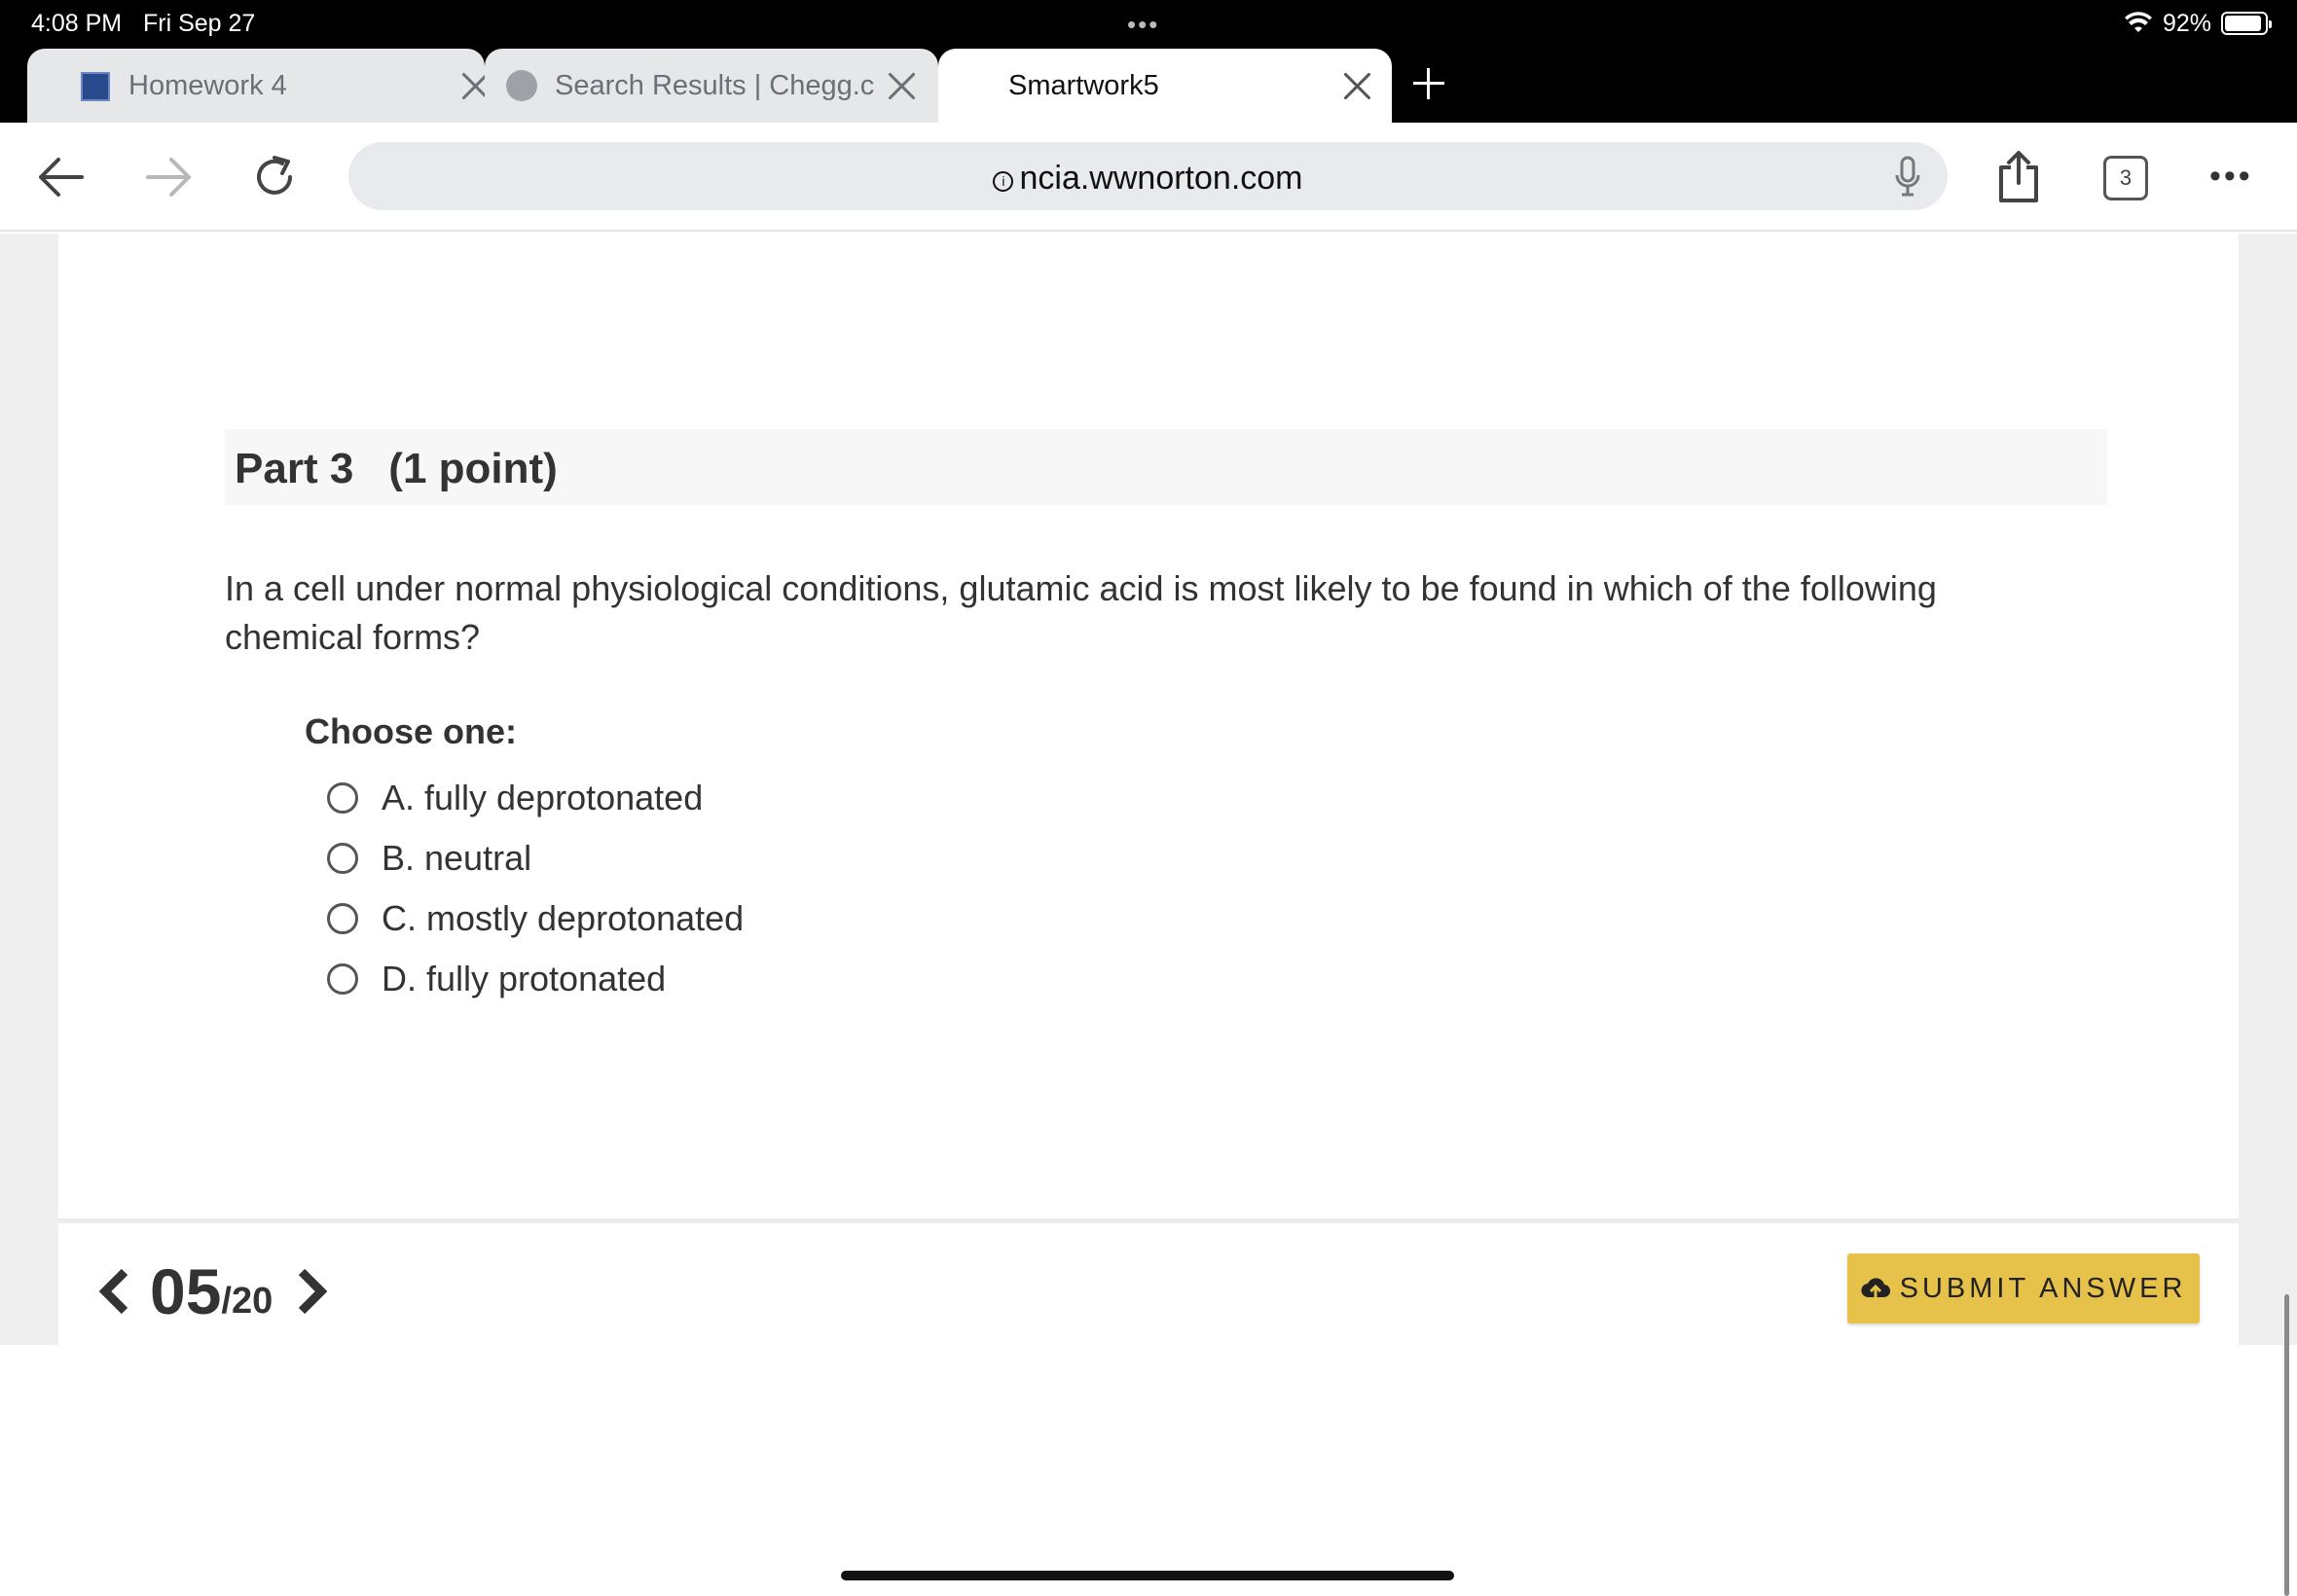 This screenshot has height=1596, width=2297. I want to click on question-pager: 05 /20, so click(213, 1291).